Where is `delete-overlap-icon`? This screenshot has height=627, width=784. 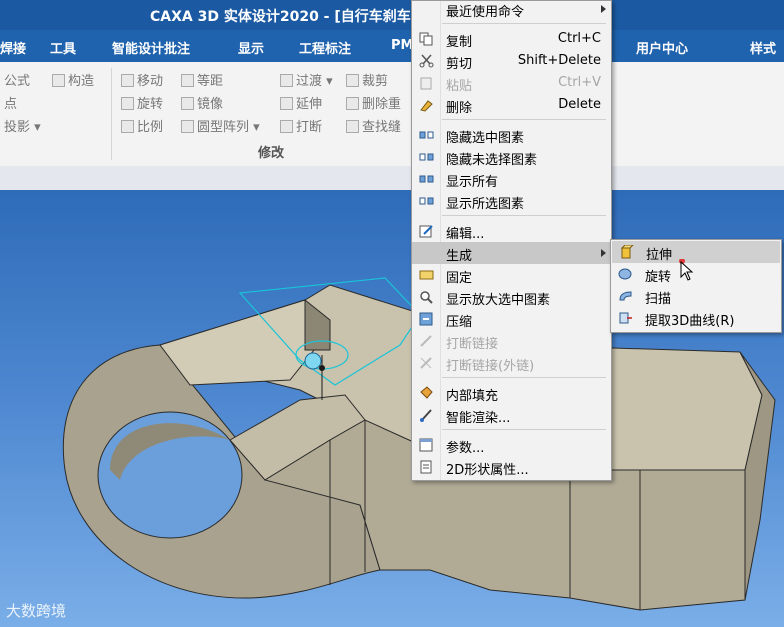 delete-overlap-icon is located at coordinates (352, 103).